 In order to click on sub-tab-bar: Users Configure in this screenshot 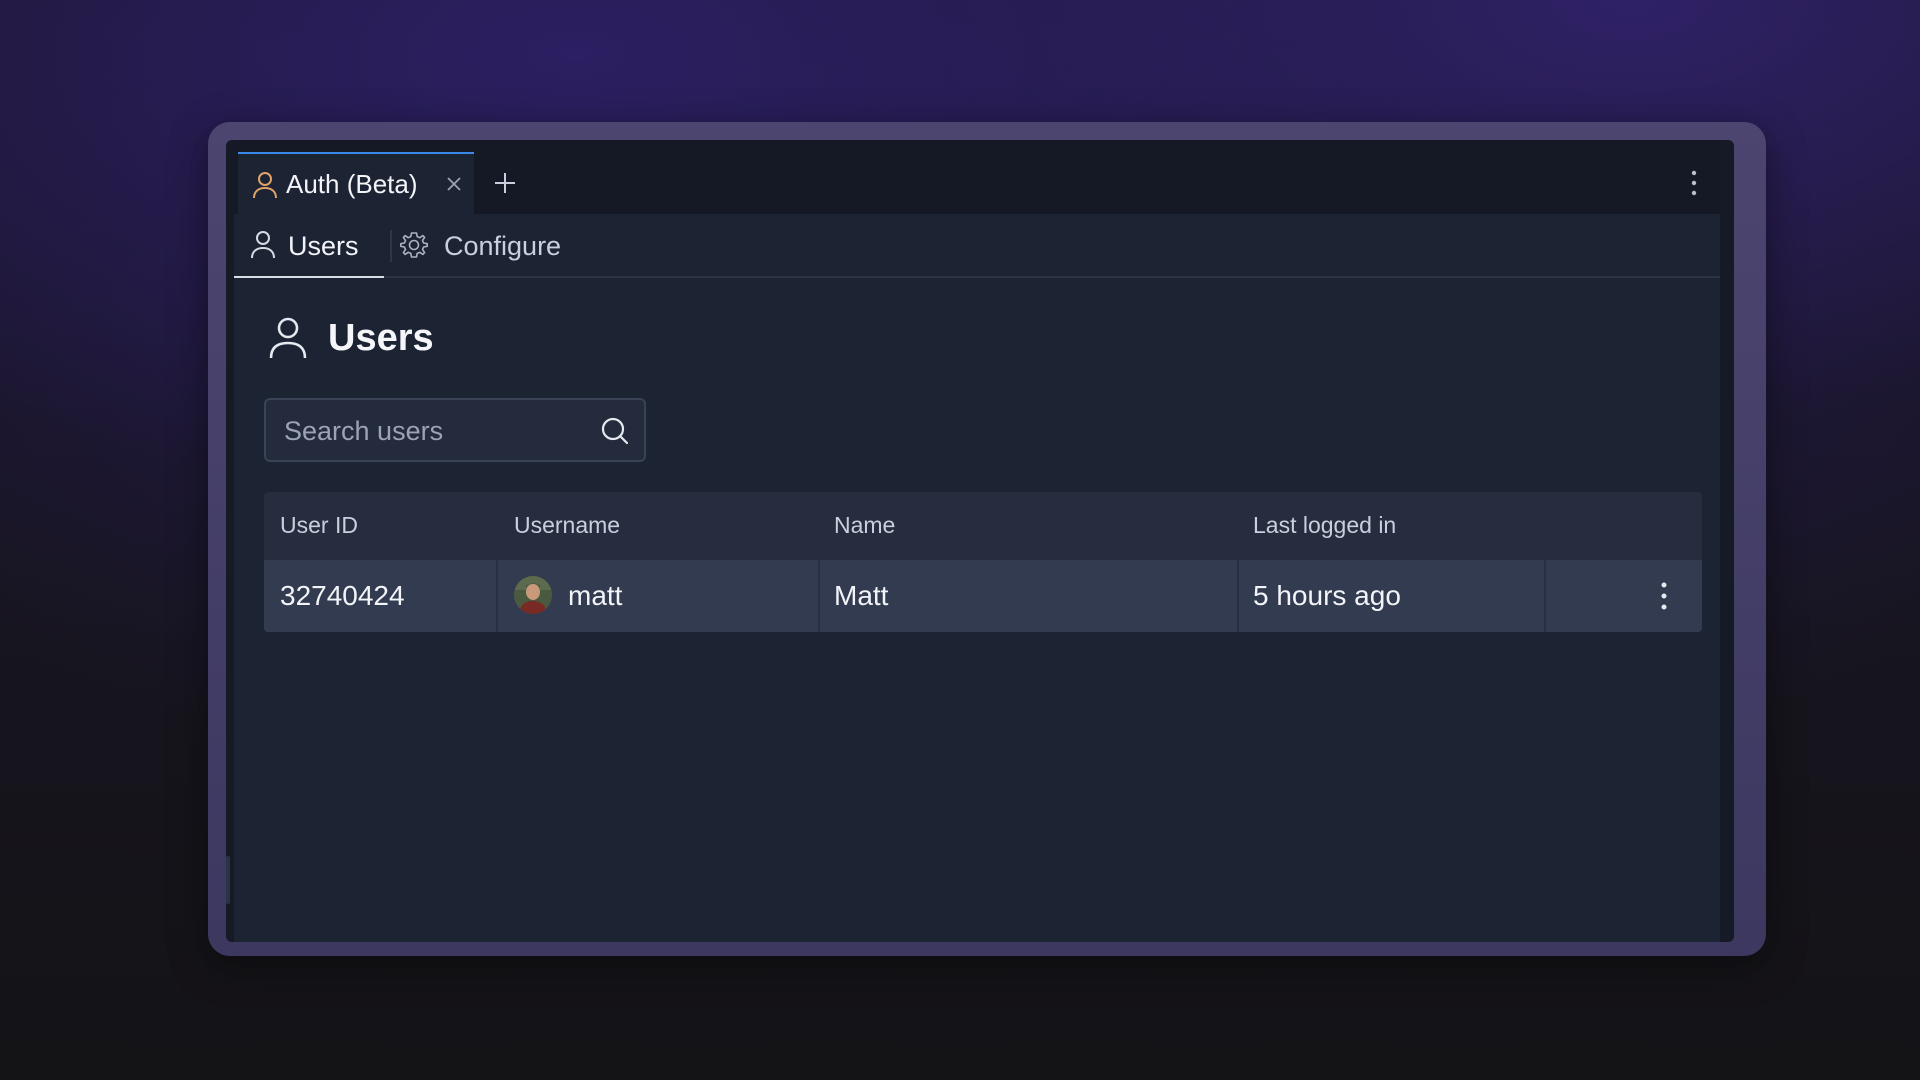, I will do `click(977, 246)`.